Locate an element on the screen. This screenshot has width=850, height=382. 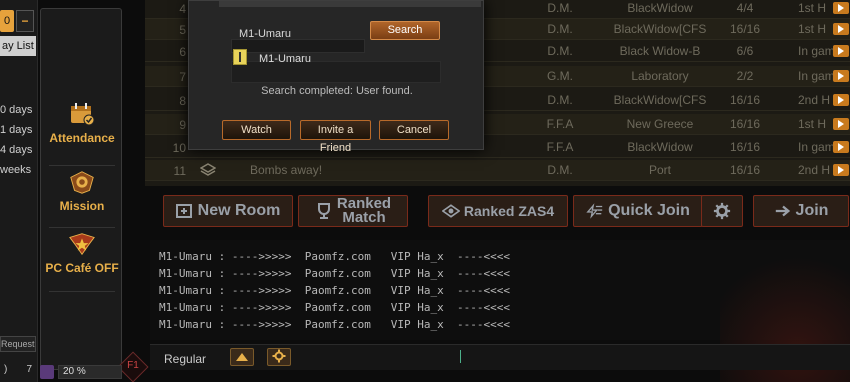
ranked-match-button: Ranked Match is located at coordinates (353, 211).